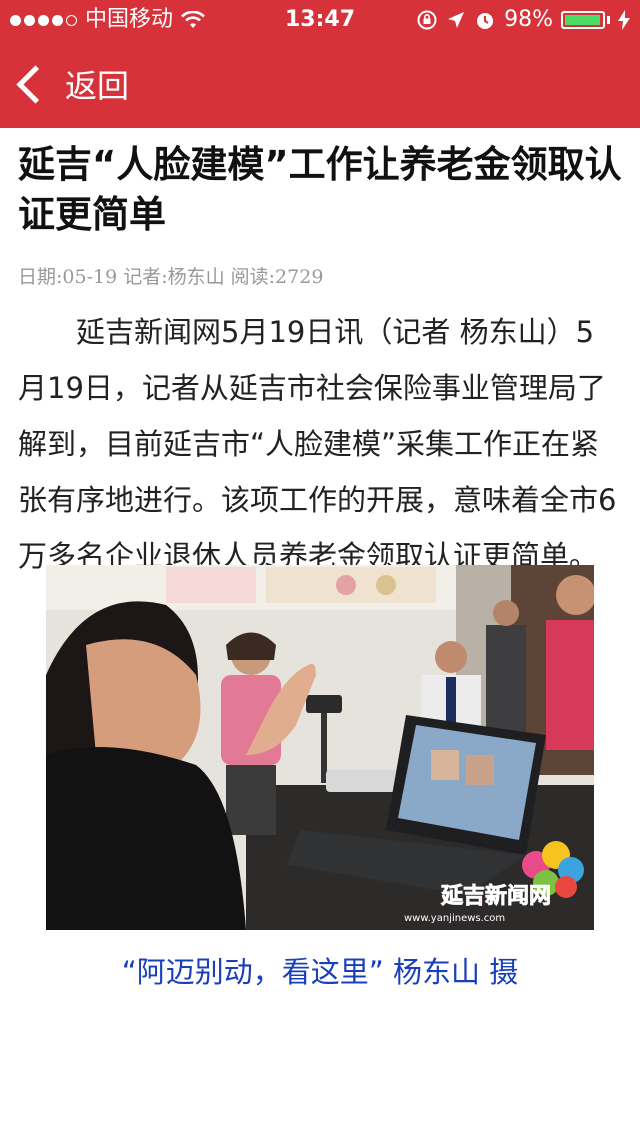 The image size is (640, 1136). What do you see at coordinates (97, 86) in the screenshot?
I see `back-label: 返回` at bounding box center [97, 86].